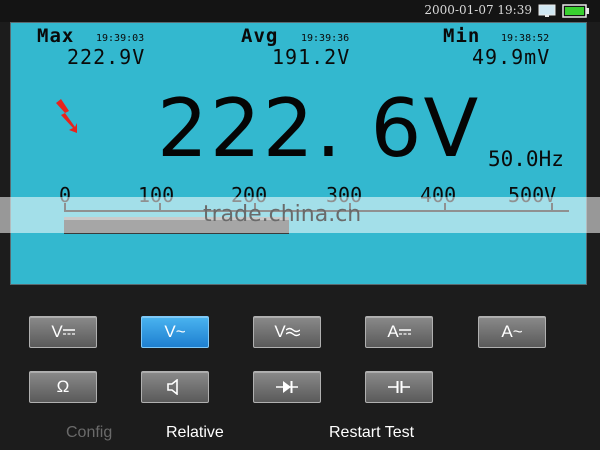  Describe the element at coordinates (260, 36) in the screenshot. I see `avg-label: Avg` at that location.